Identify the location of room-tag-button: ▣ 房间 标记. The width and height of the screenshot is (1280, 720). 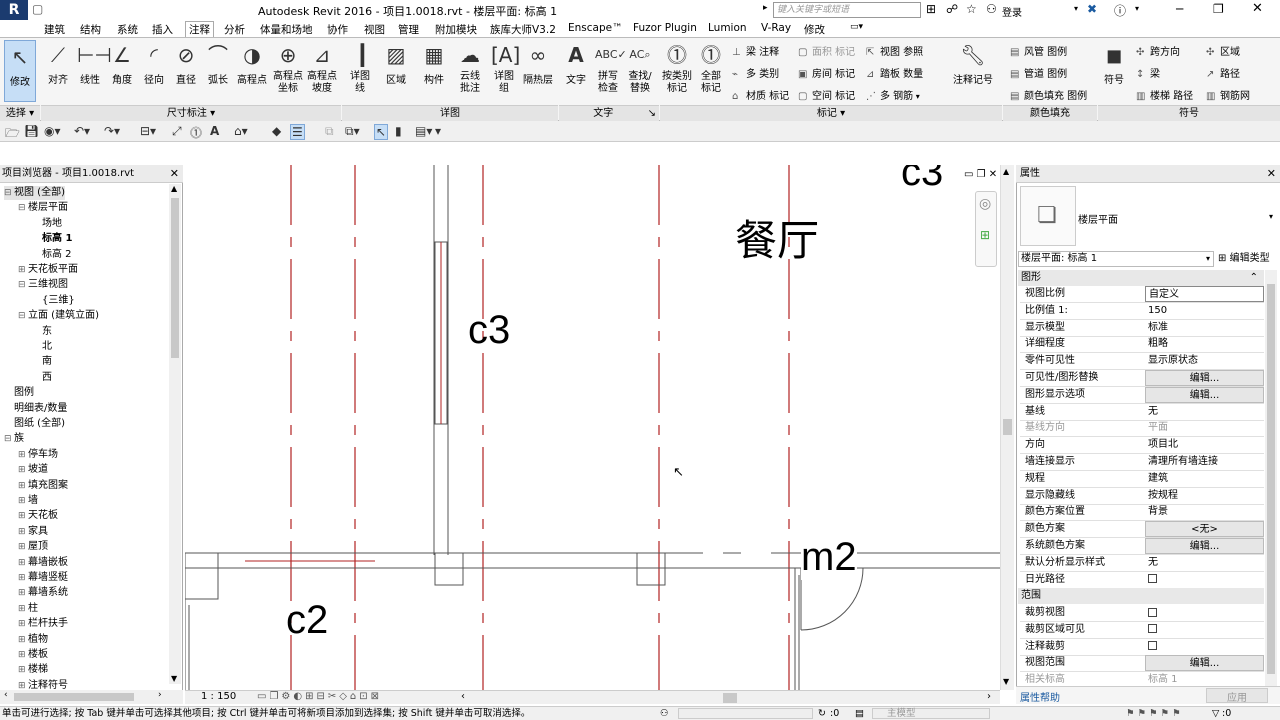
(826, 72).